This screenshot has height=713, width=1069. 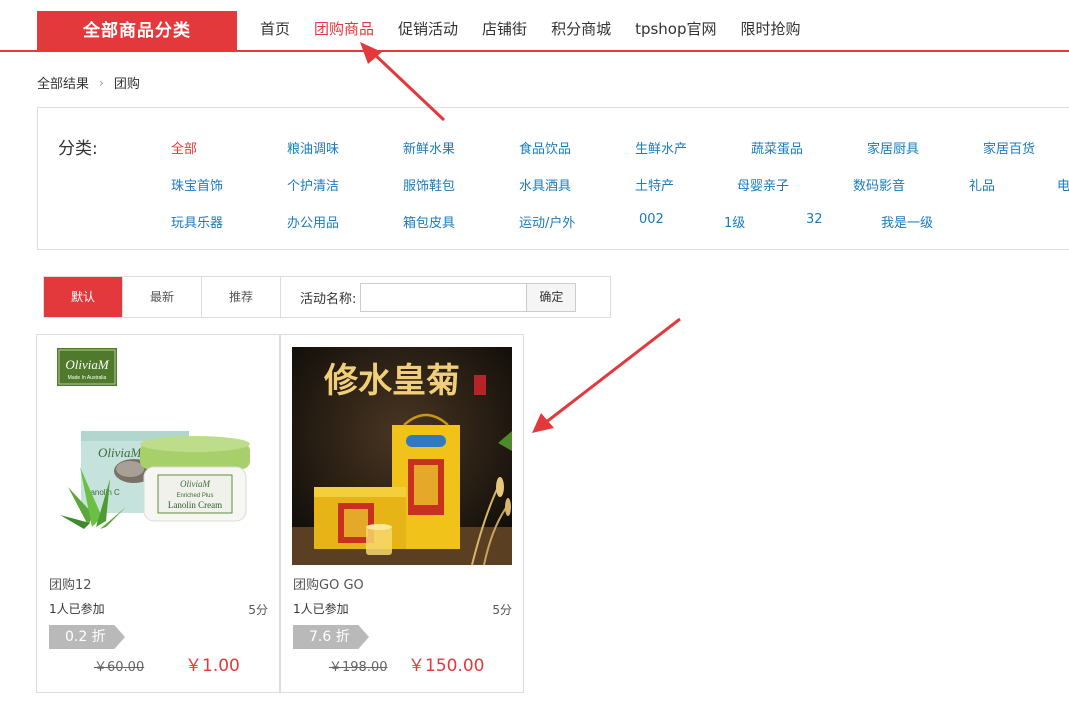 I want to click on category-link: 水具酒具, so click(x=577, y=184).